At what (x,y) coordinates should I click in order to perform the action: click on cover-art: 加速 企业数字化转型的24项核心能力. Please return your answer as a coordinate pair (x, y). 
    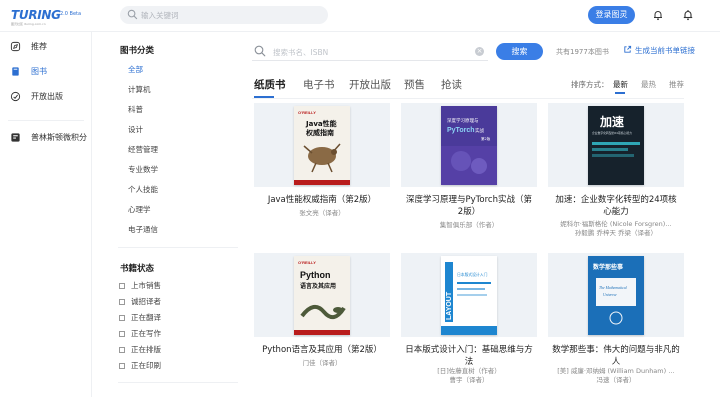
    Looking at the image, I should click on (616, 145).